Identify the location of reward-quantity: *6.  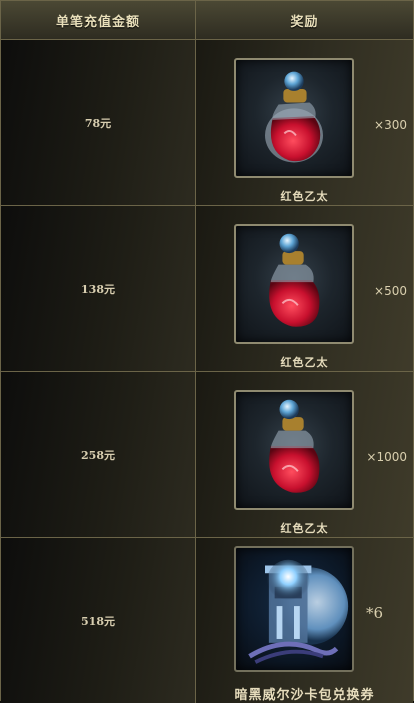
(374, 613).